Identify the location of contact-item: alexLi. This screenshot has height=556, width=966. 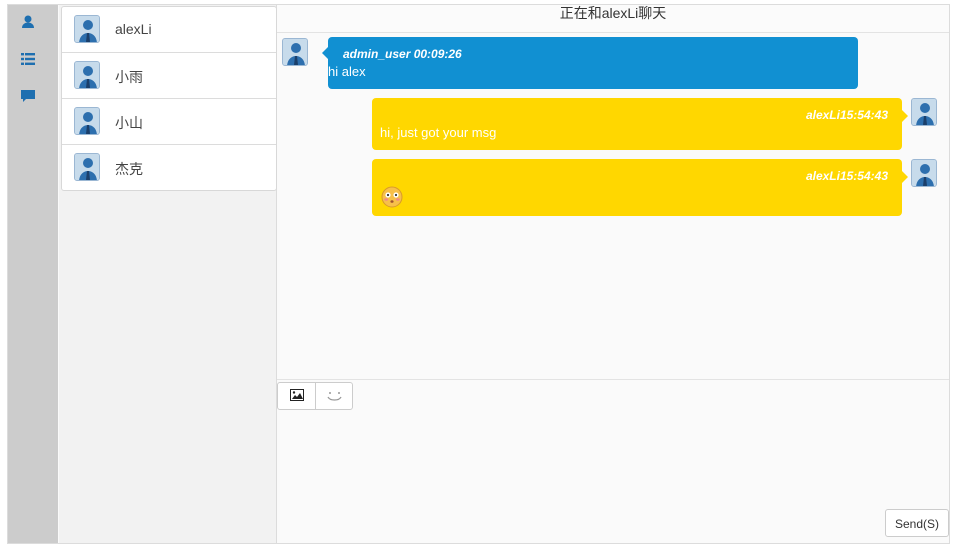
(169, 30).